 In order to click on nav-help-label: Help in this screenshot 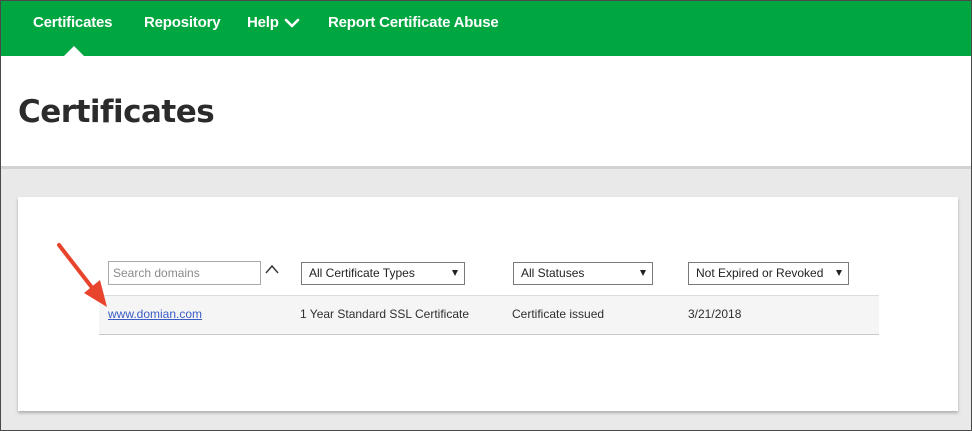, I will do `click(263, 22)`.